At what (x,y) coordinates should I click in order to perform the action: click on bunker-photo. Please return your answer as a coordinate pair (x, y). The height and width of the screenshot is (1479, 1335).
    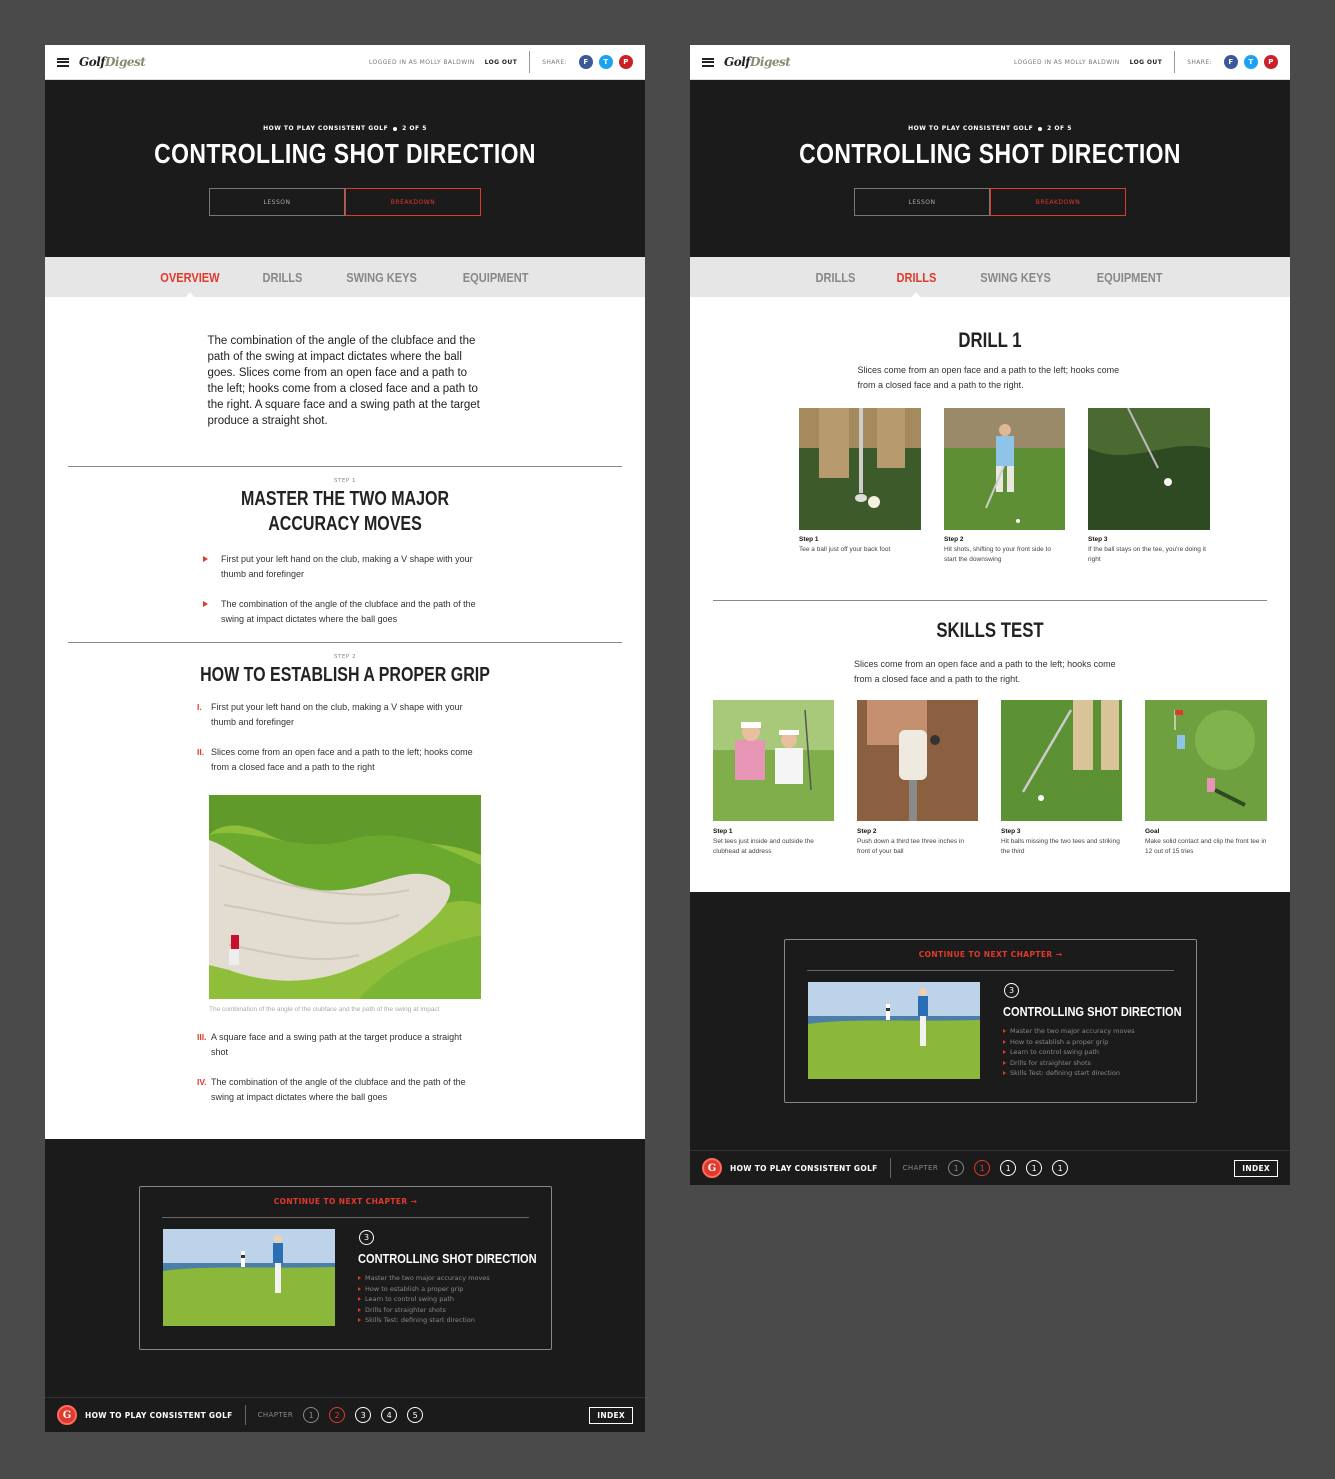
    Looking at the image, I should click on (345, 897).